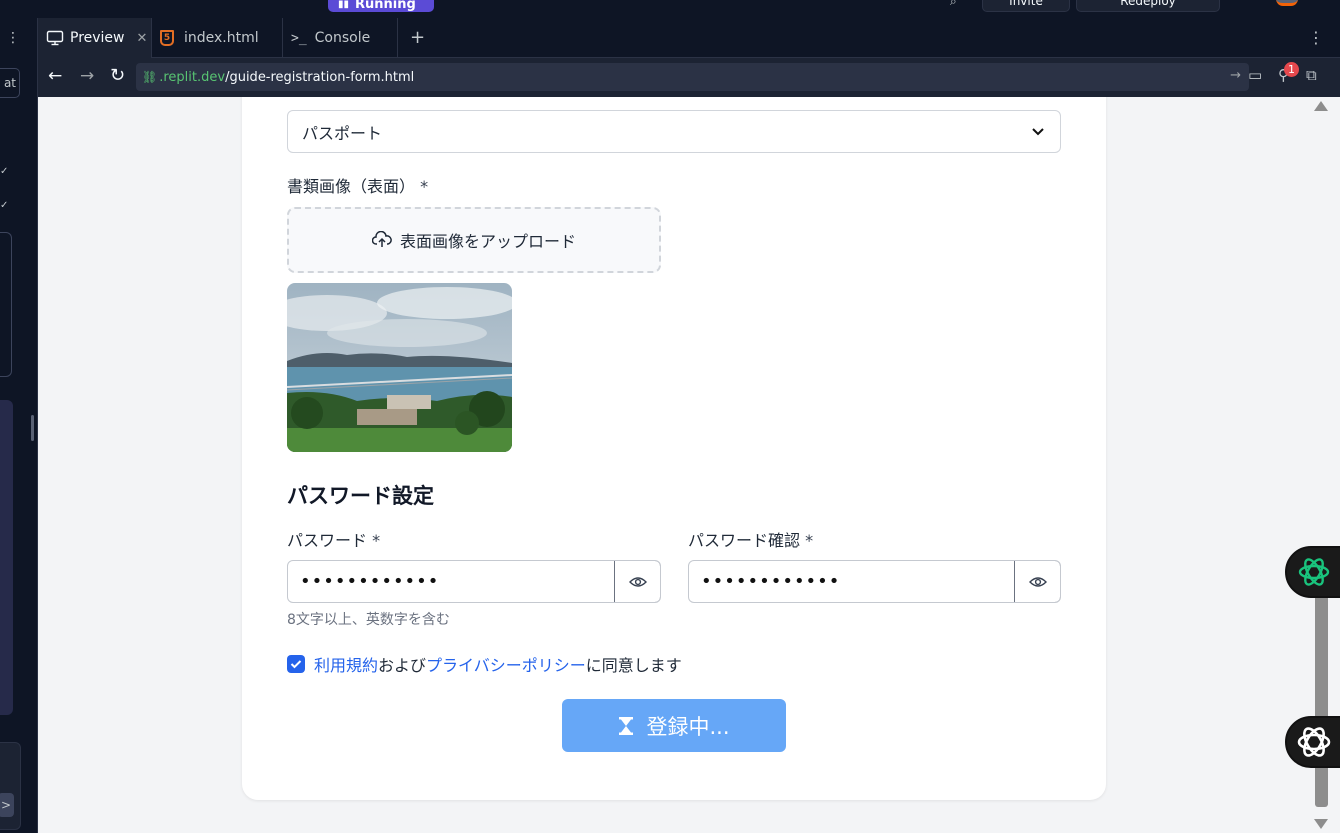  Describe the element at coordinates (221, 38) in the screenshot. I see `tab-label: index.html` at that location.